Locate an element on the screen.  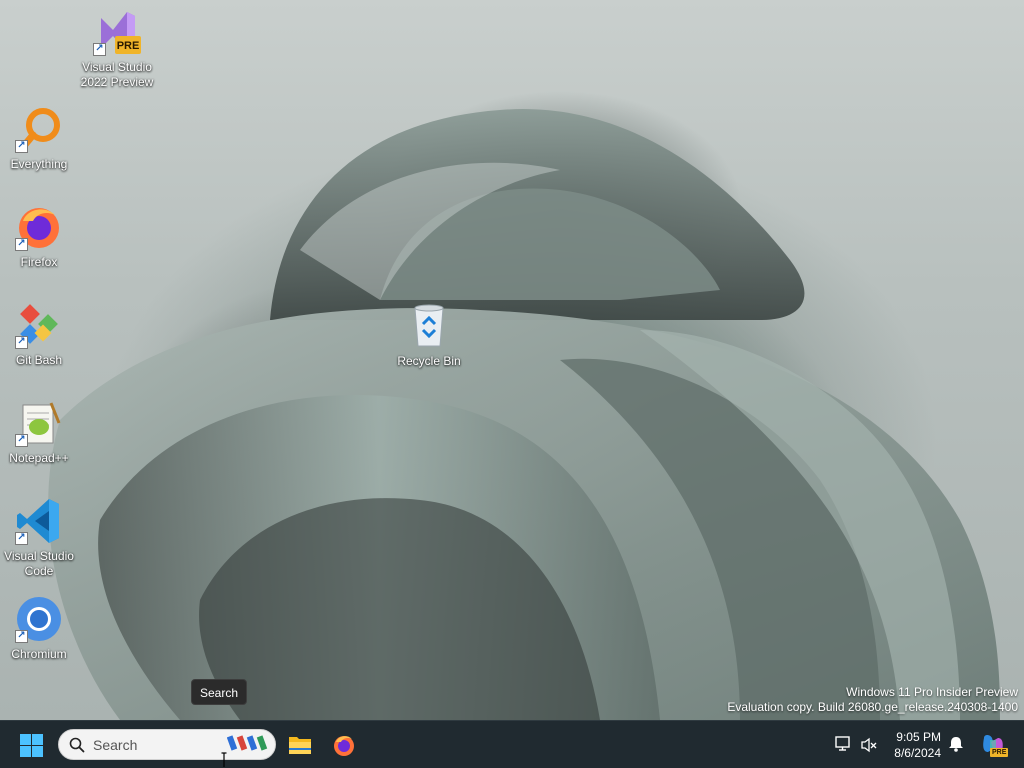
visual-studio-preview-icon: PRE ↗ is located at coordinates (117, 32).